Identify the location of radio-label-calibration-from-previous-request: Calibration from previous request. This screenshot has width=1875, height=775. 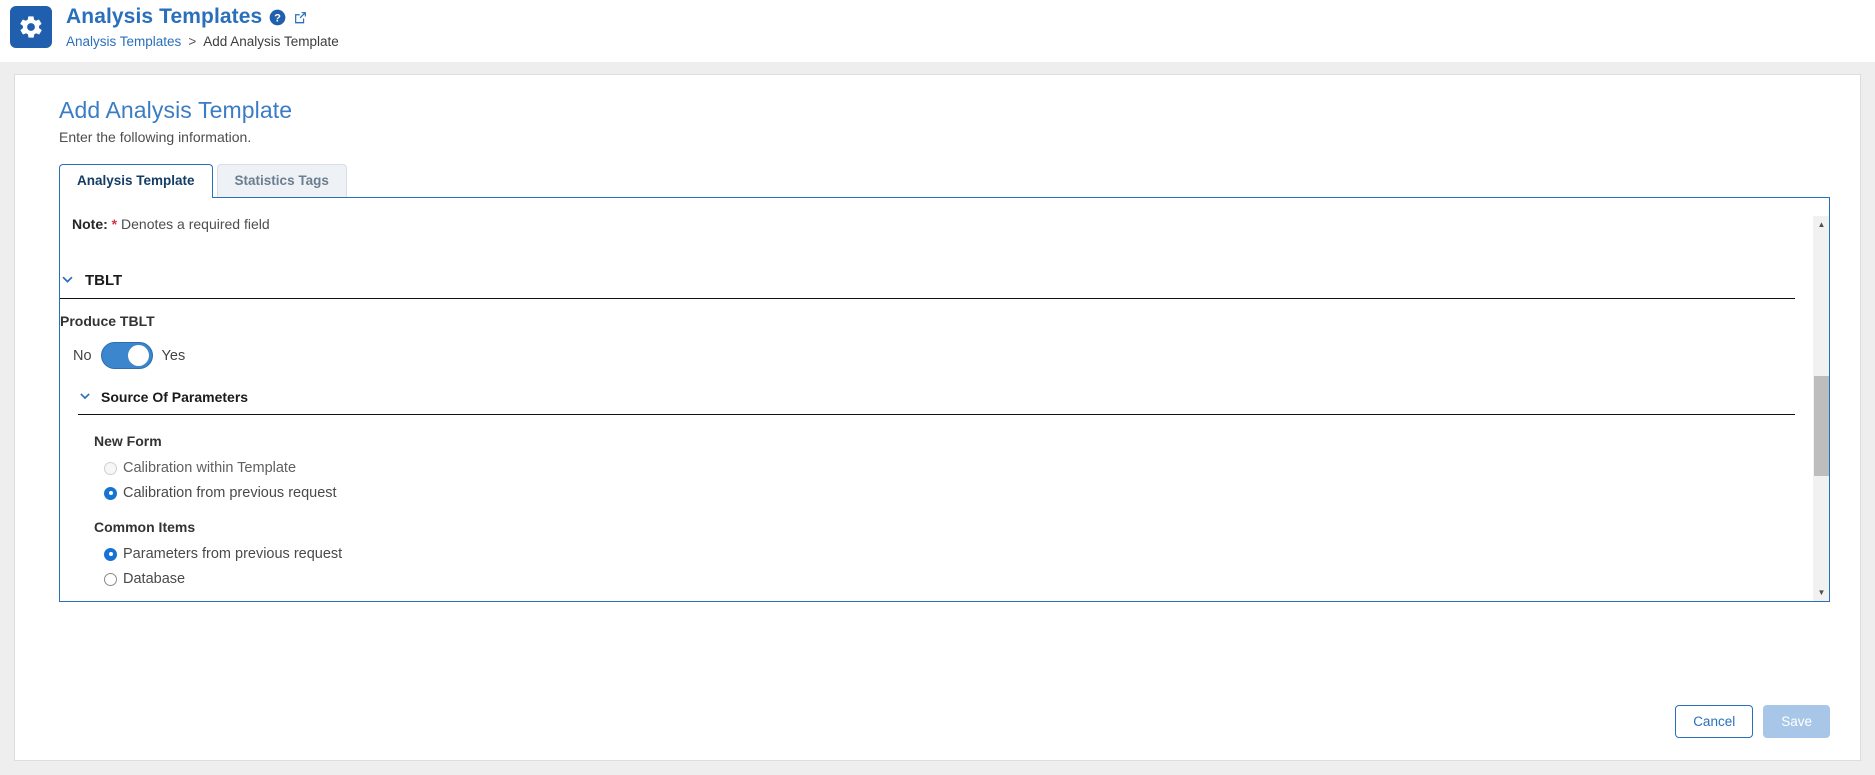
(230, 493).